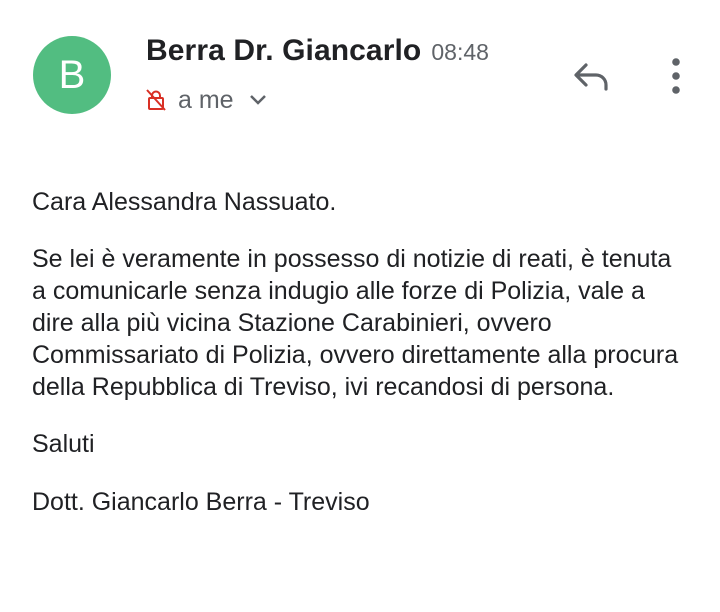 This screenshot has height=612, width=720. I want to click on sender-line: Berra Dr. Giancarlo 08:48, so click(317, 54).